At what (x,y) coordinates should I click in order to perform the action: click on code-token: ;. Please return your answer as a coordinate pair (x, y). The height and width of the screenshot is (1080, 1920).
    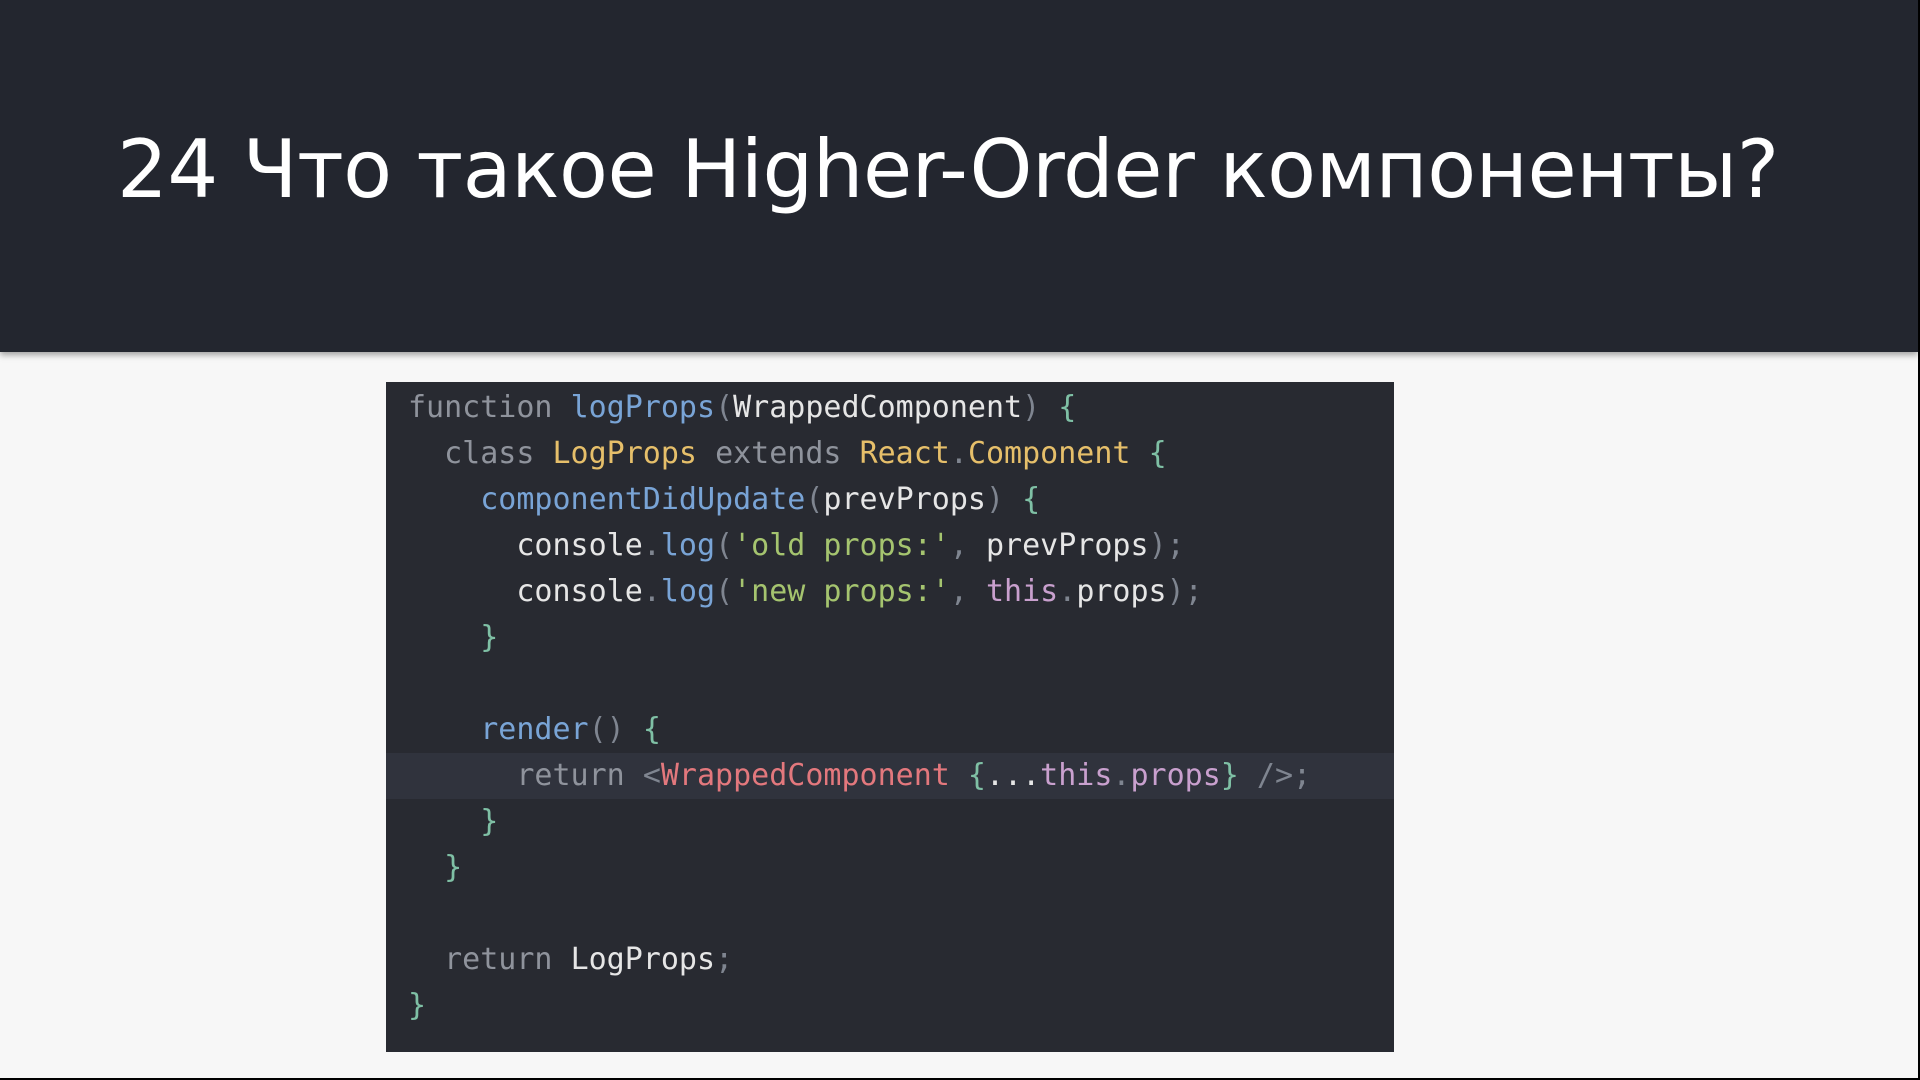
    Looking at the image, I should click on (724, 959).